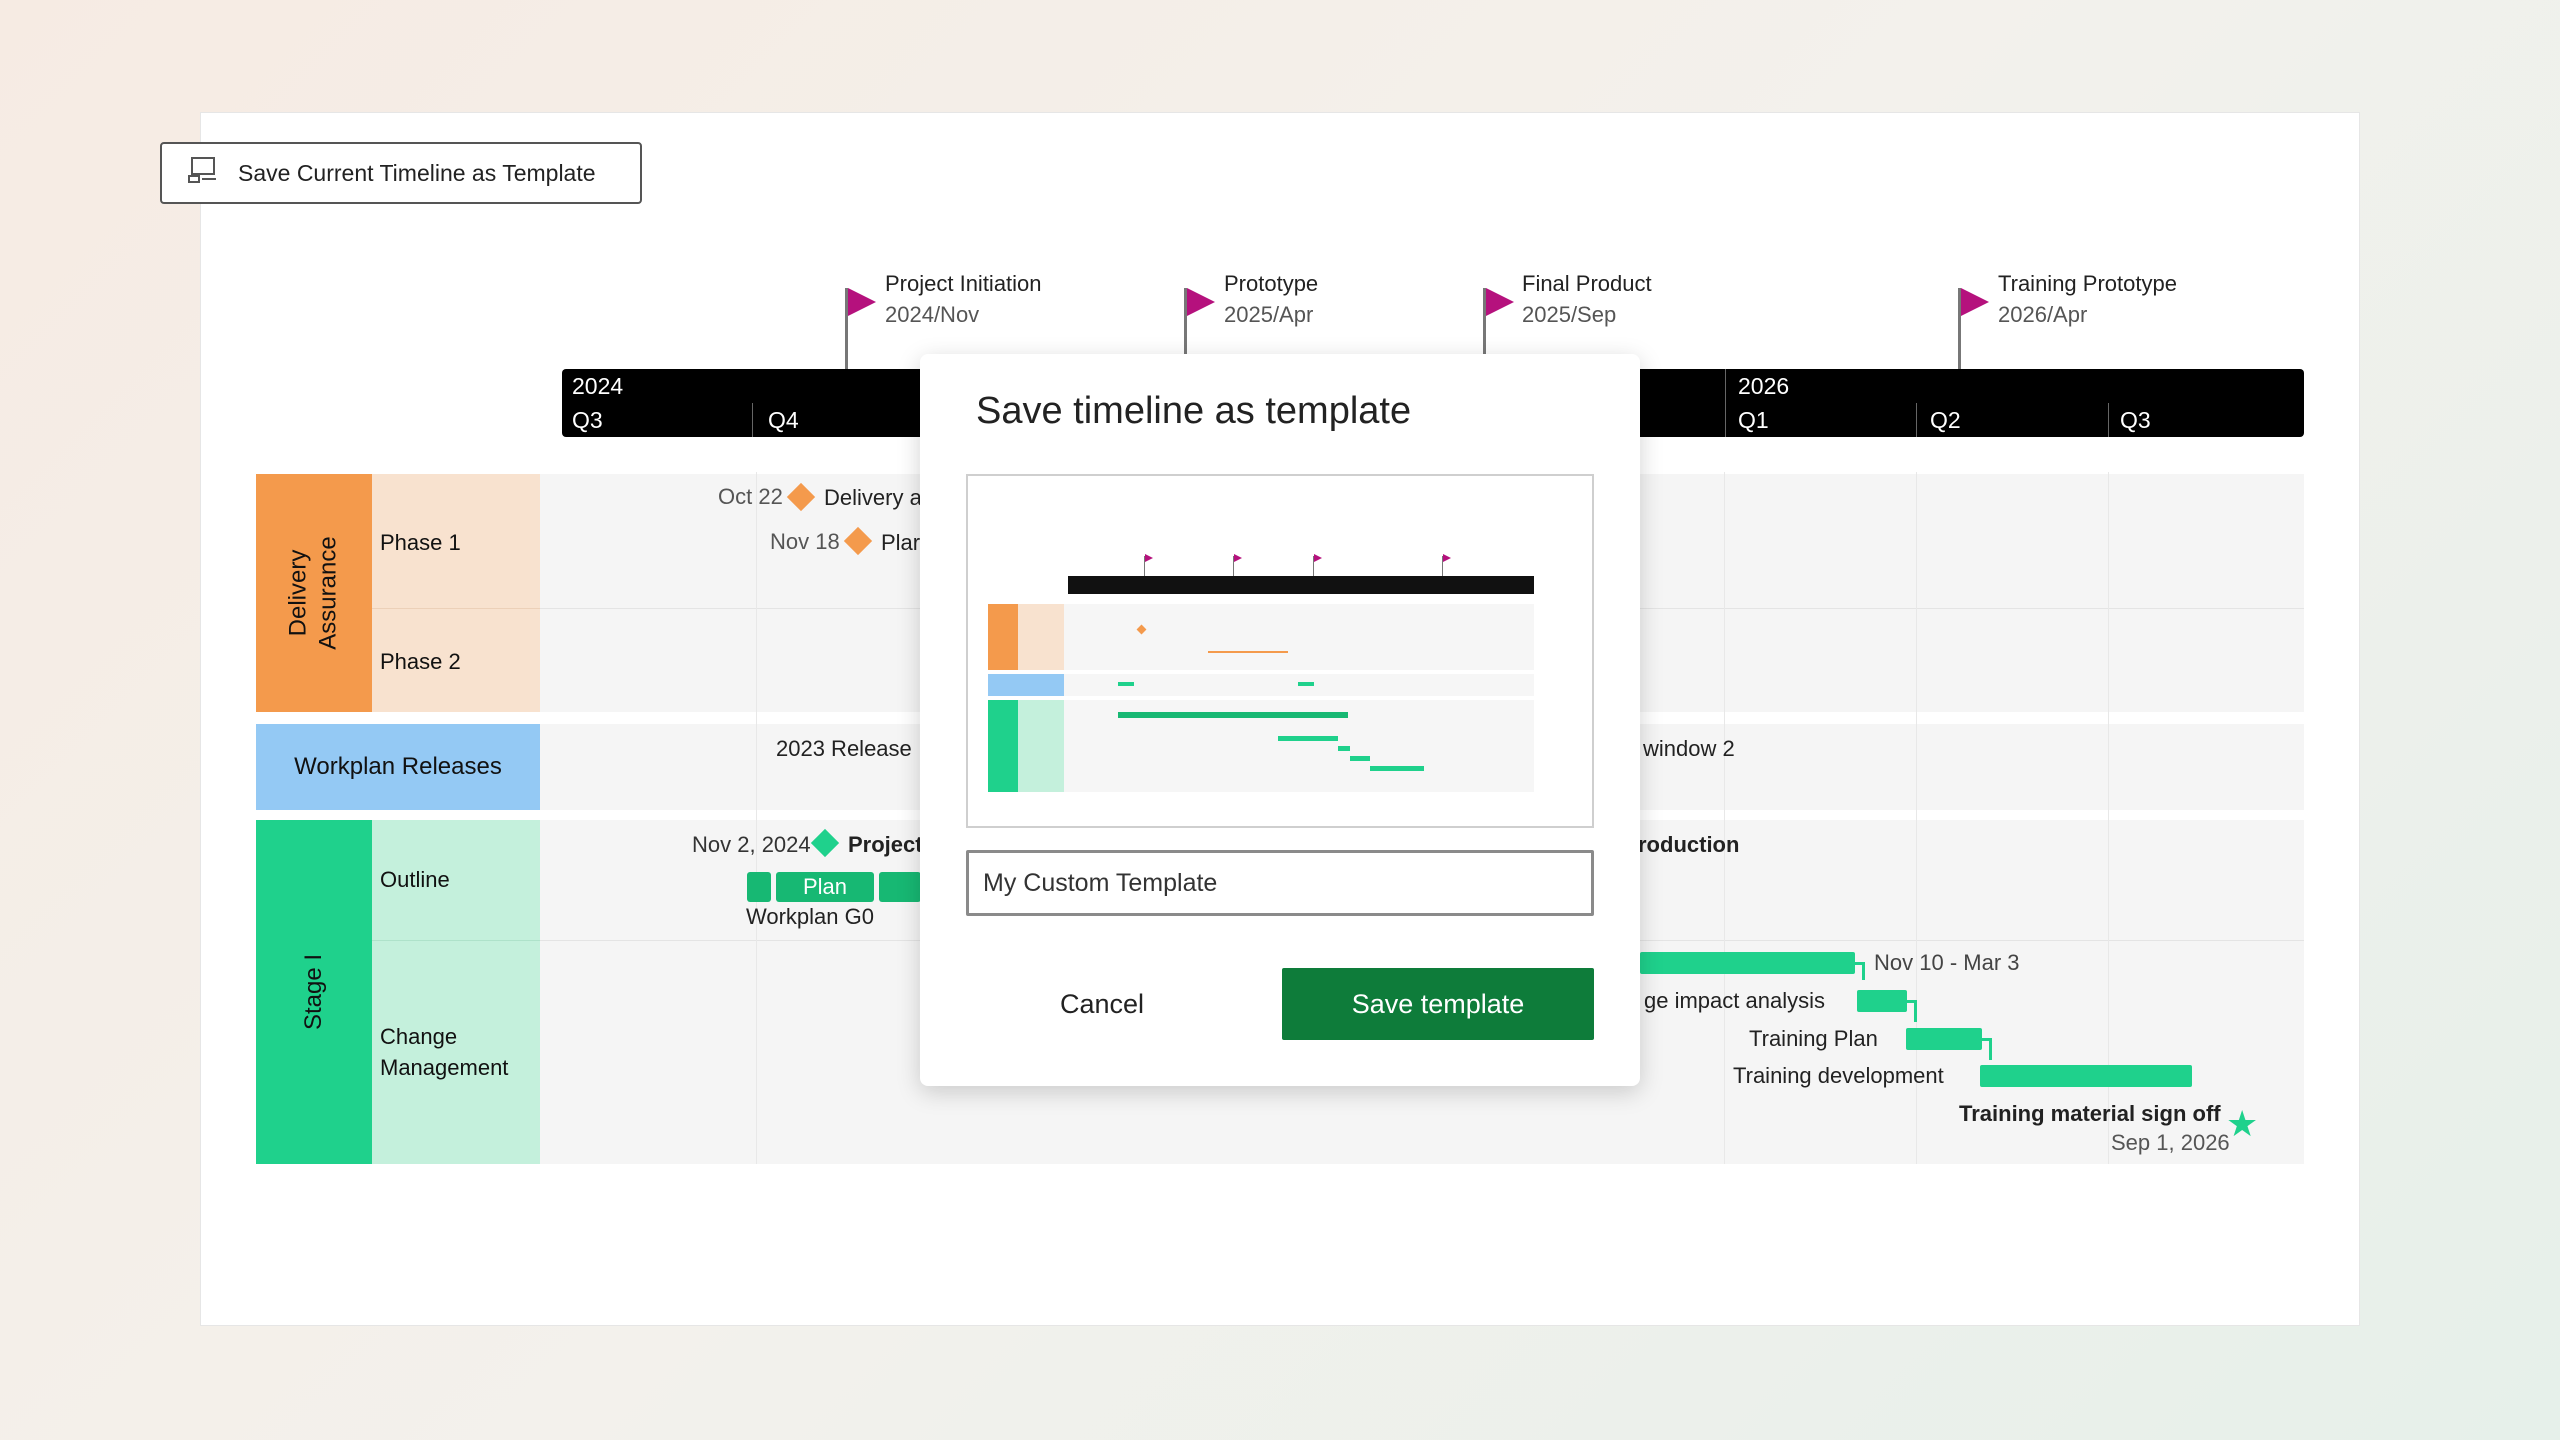  What do you see at coordinates (415, 879) in the screenshot?
I see `sub-swimlane-outline: Outline` at bounding box center [415, 879].